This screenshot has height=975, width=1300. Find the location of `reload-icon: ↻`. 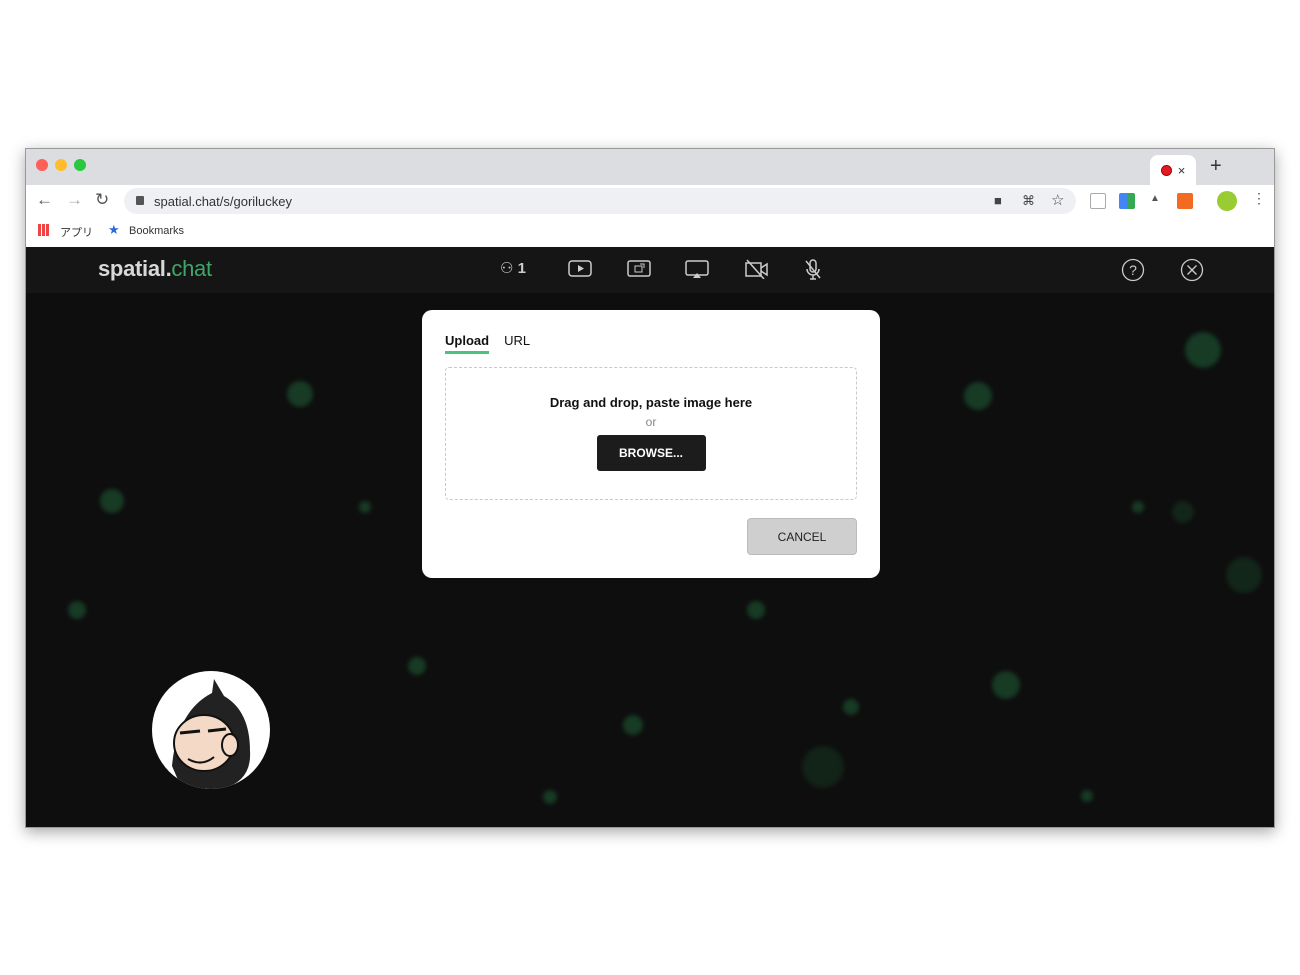

reload-icon: ↻ is located at coordinates (102, 200).